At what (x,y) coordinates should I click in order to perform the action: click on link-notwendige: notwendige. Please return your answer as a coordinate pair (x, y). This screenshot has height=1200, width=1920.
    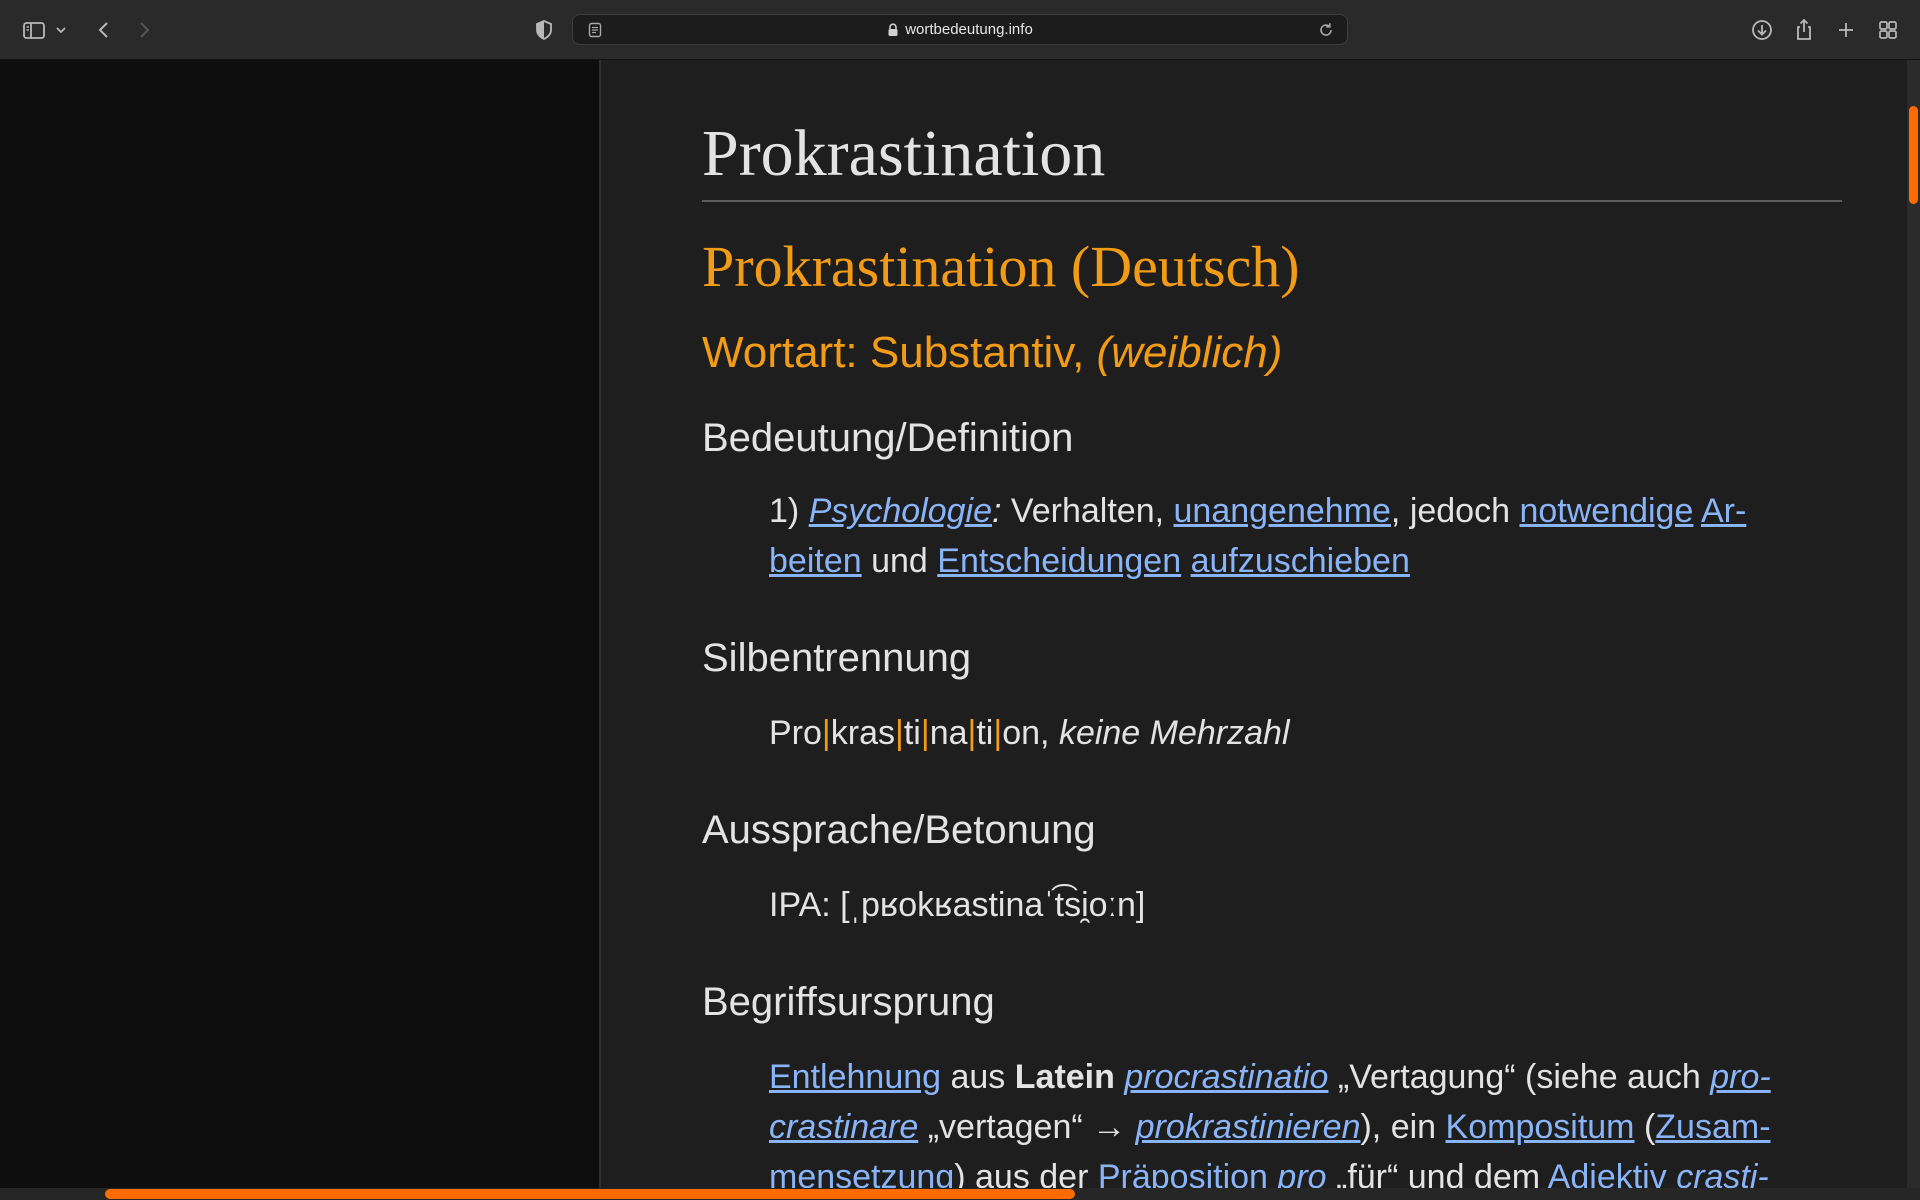
    Looking at the image, I should click on (1606, 511).